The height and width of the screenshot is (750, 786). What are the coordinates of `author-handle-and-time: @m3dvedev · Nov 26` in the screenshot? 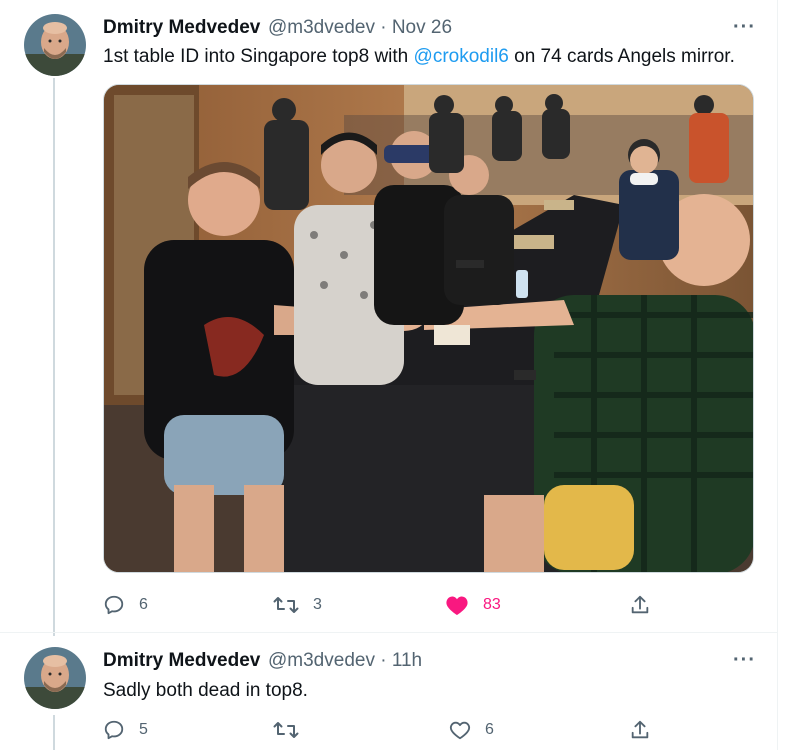 It's located at (360, 28).